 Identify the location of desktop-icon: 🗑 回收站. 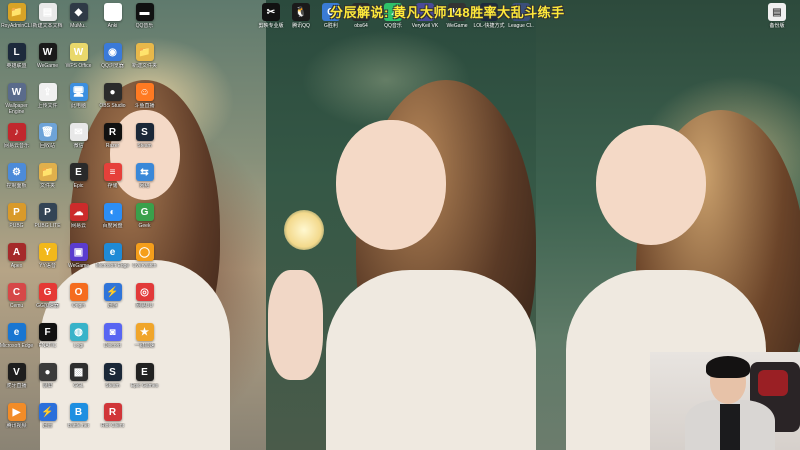
(47, 136).